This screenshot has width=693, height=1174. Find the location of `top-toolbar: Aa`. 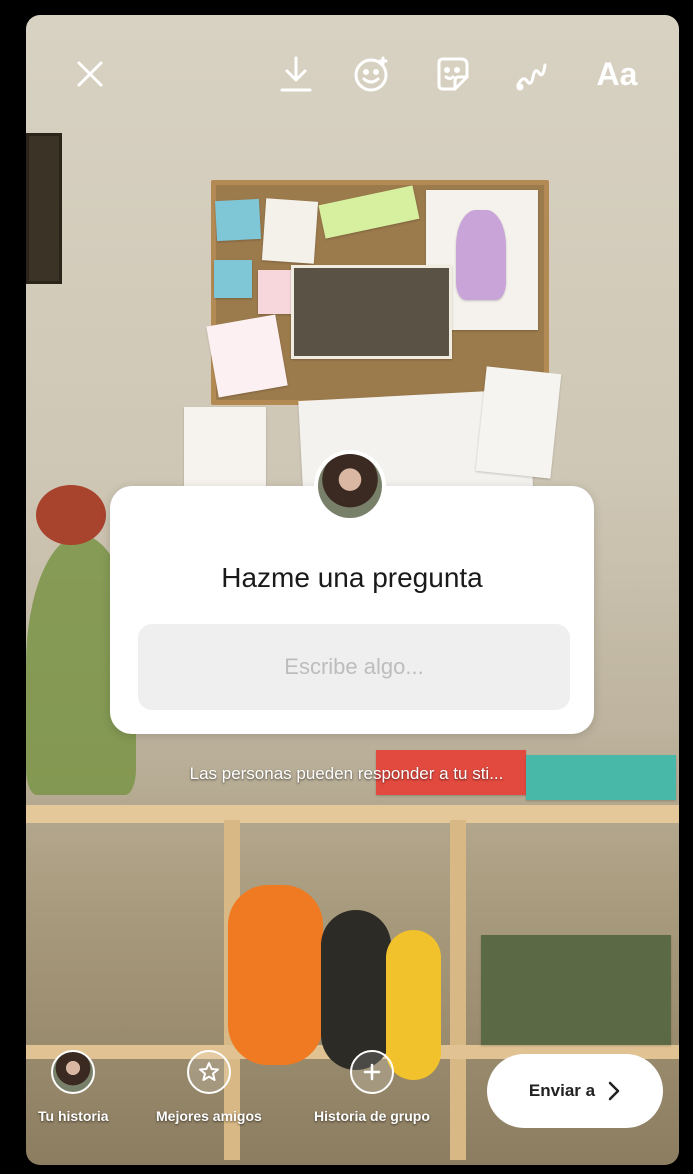

top-toolbar: Aa is located at coordinates (346, 55).